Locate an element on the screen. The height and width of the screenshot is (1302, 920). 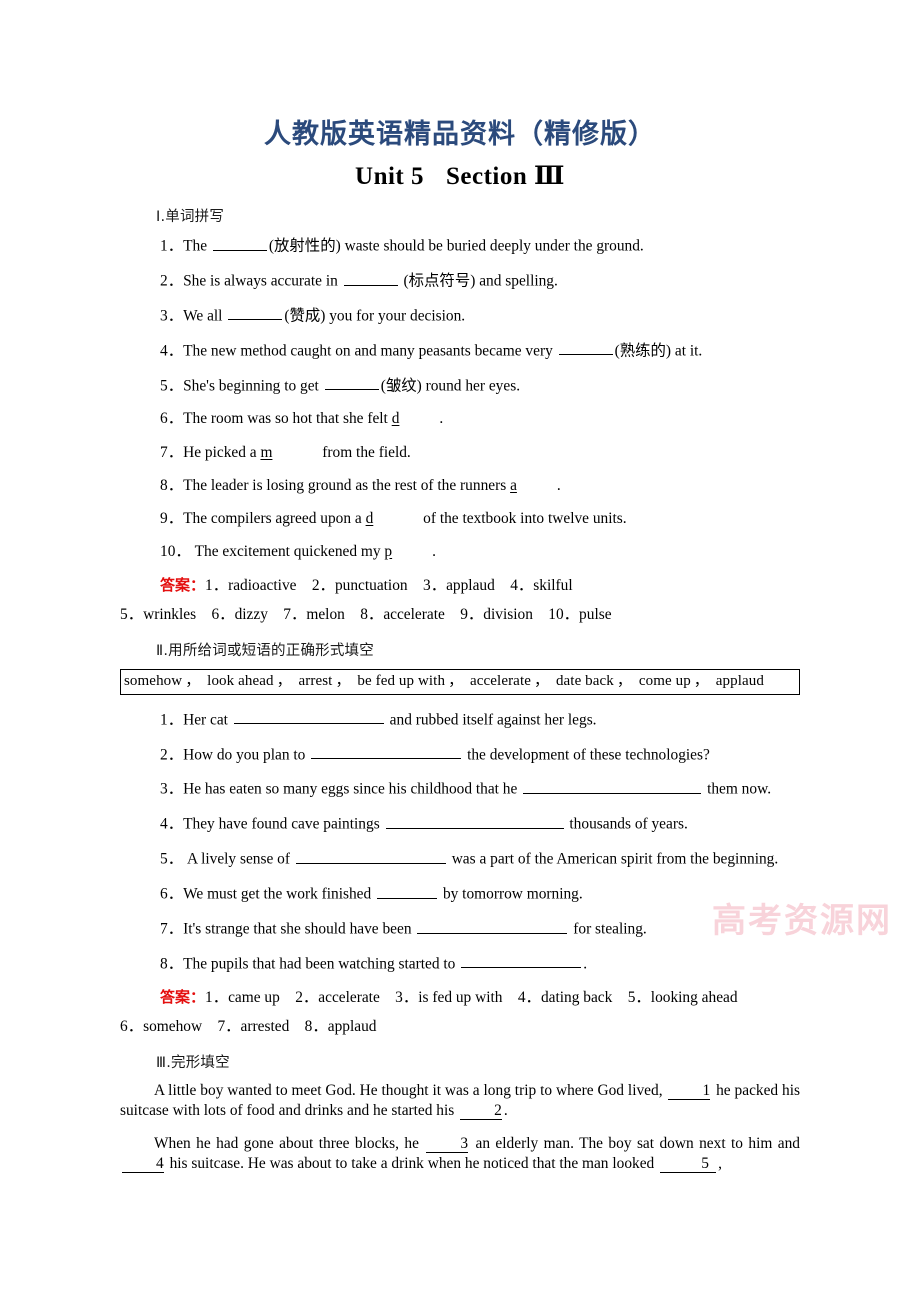
question-text-pre: She is always accurate in is located at coordinates (260, 281).